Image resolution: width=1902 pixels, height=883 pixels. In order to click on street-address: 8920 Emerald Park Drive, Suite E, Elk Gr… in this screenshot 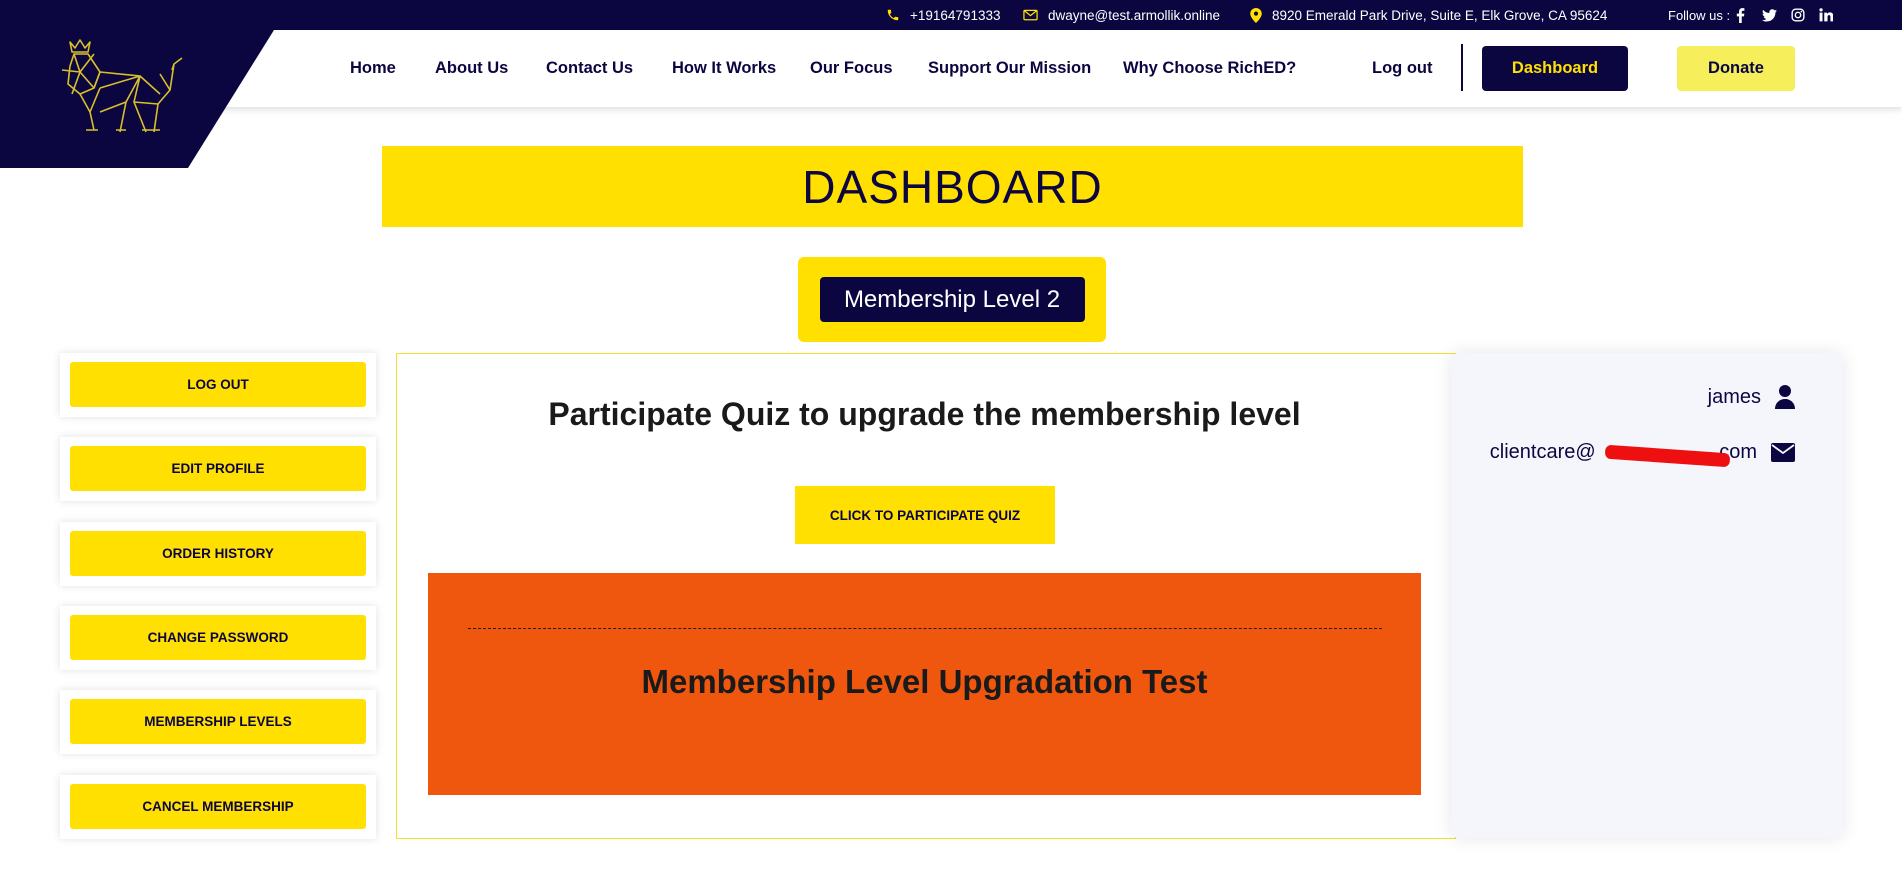, I will do `click(1440, 15)`.